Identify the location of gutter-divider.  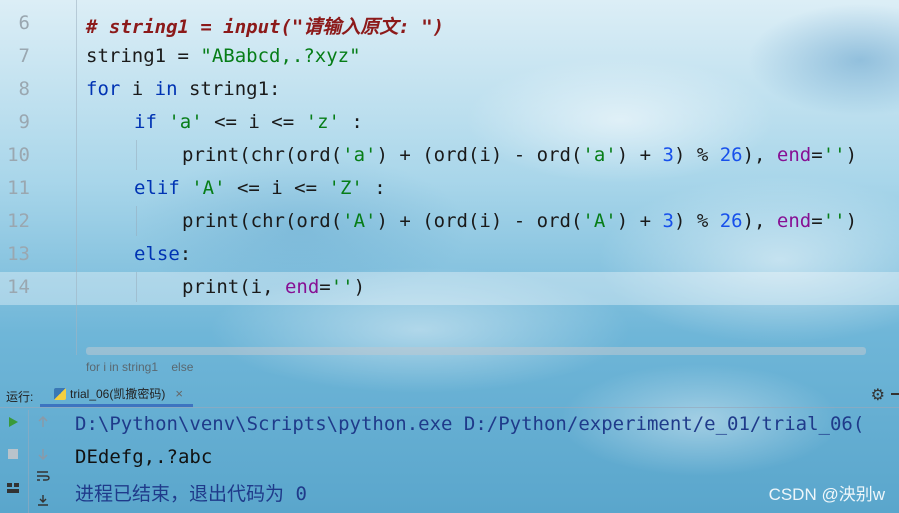
(76, 177).